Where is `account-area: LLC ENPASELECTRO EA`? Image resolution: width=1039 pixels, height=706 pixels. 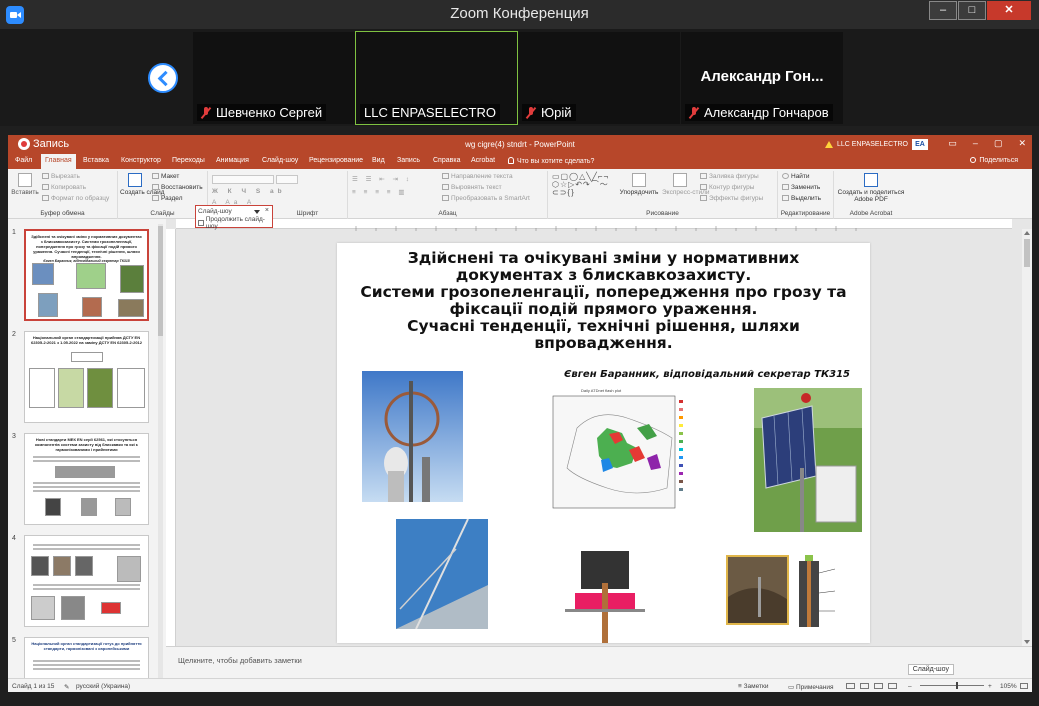 account-area: LLC ENPASELECTRO EA is located at coordinates (876, 144).